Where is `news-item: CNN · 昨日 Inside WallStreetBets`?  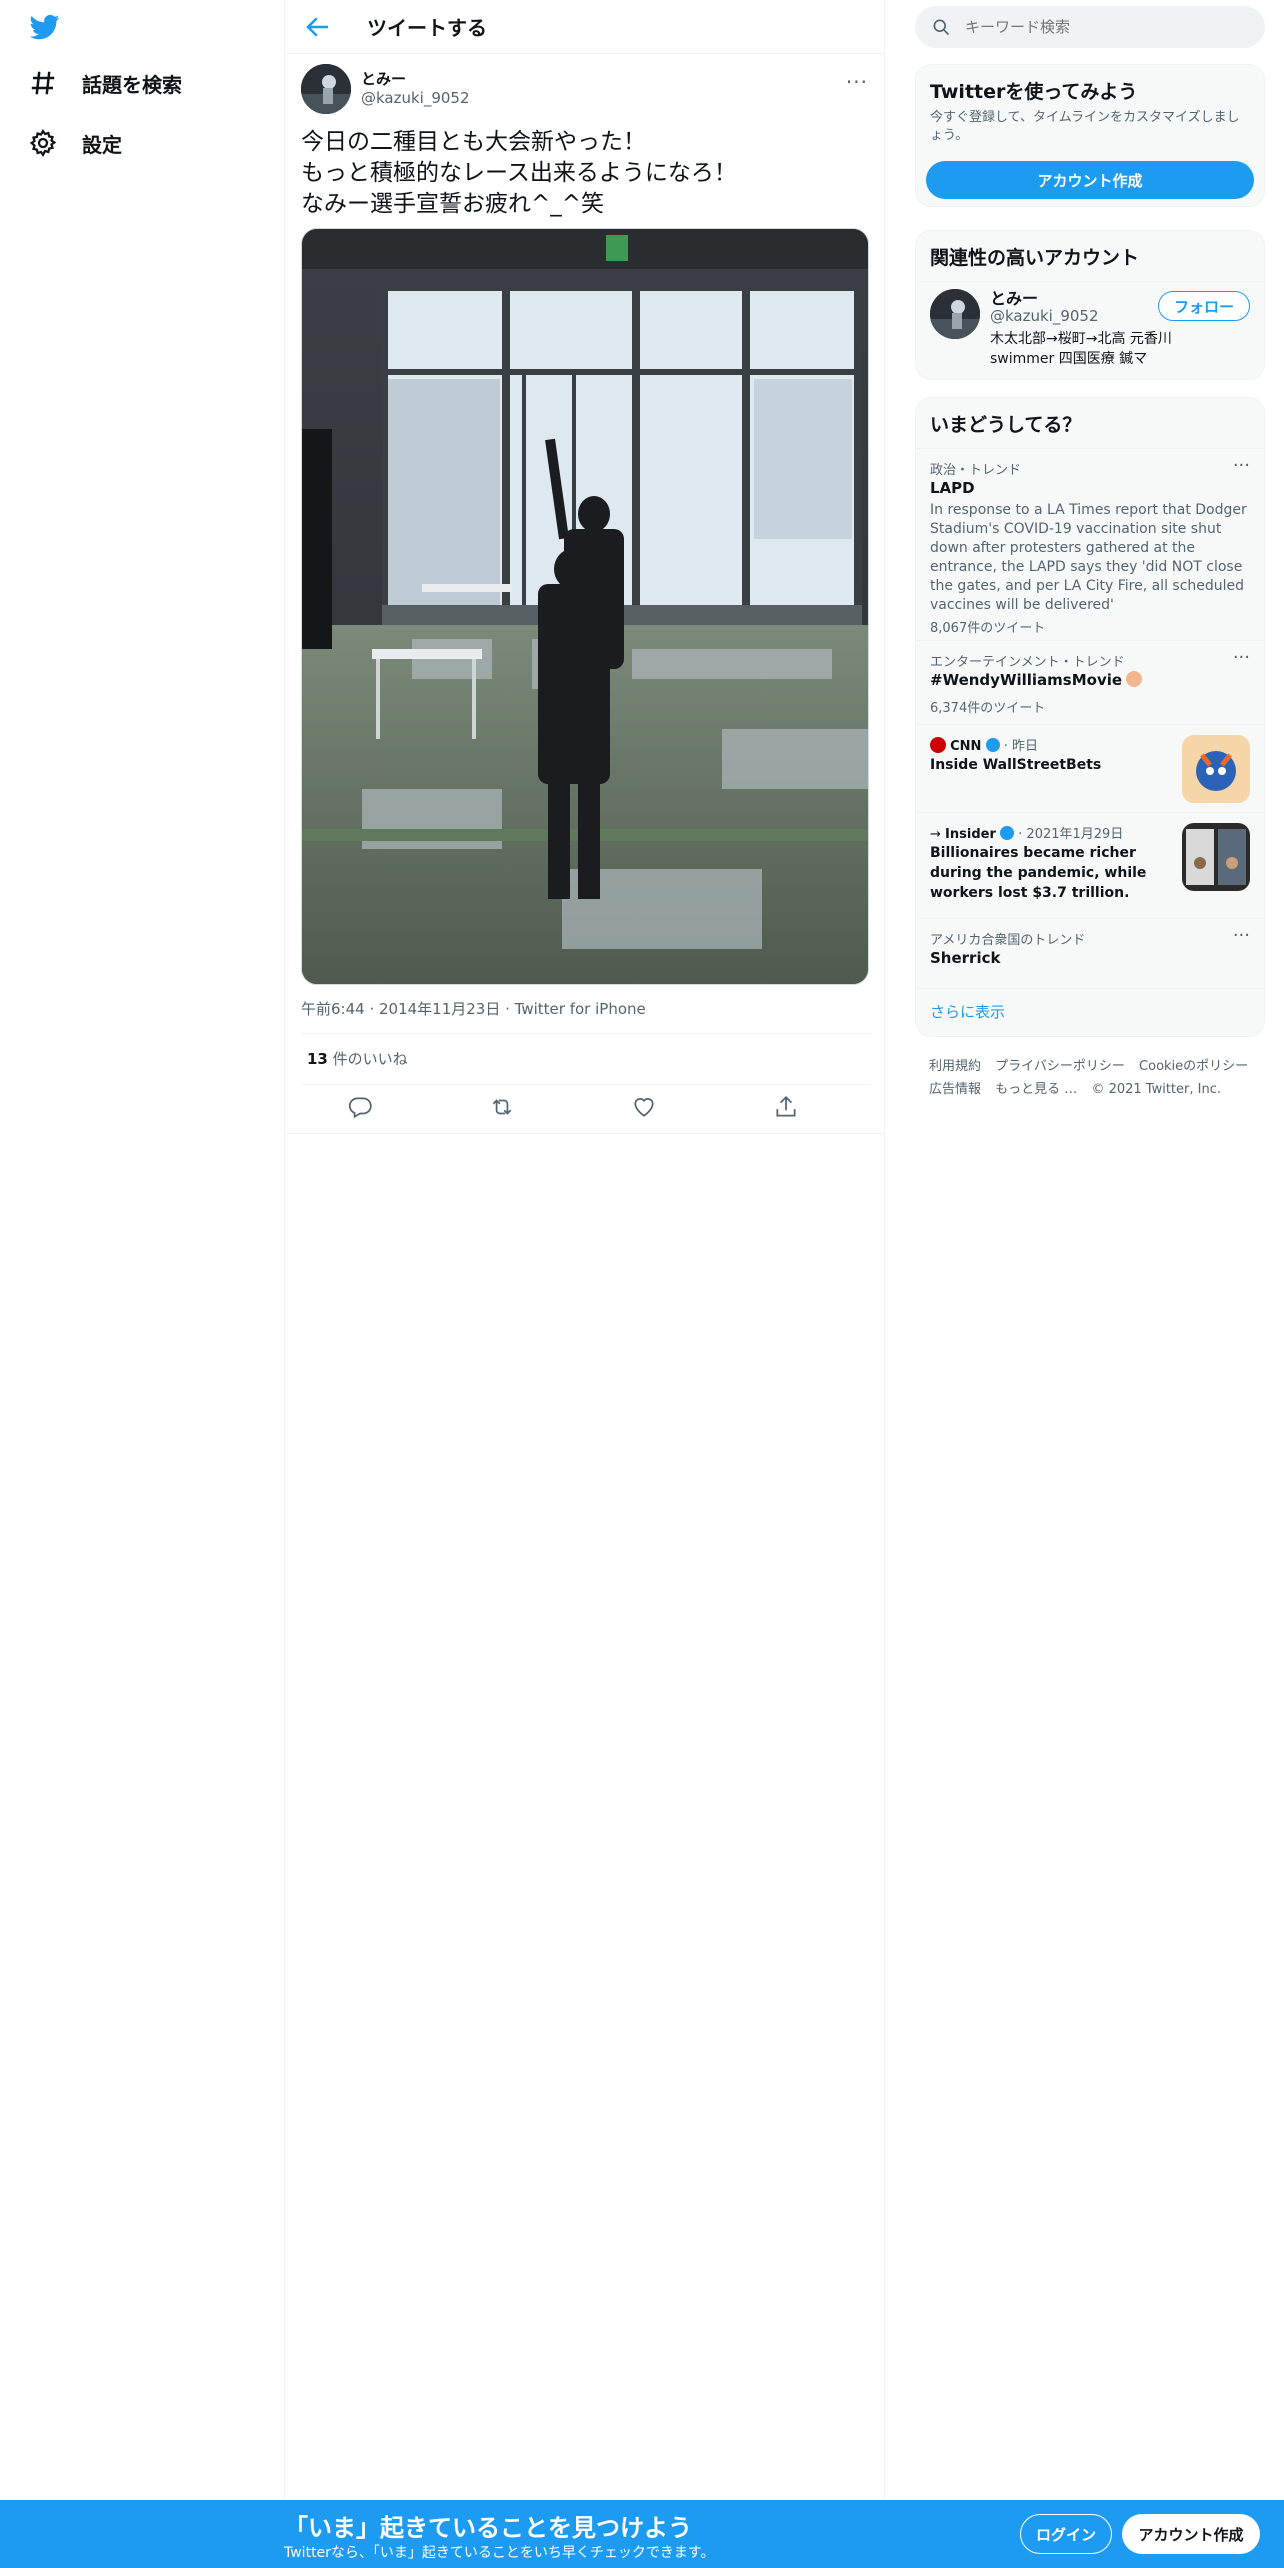
news-item: CNN · 昨日 Inside WallStreetBets is located at coordinates (1090, 768).